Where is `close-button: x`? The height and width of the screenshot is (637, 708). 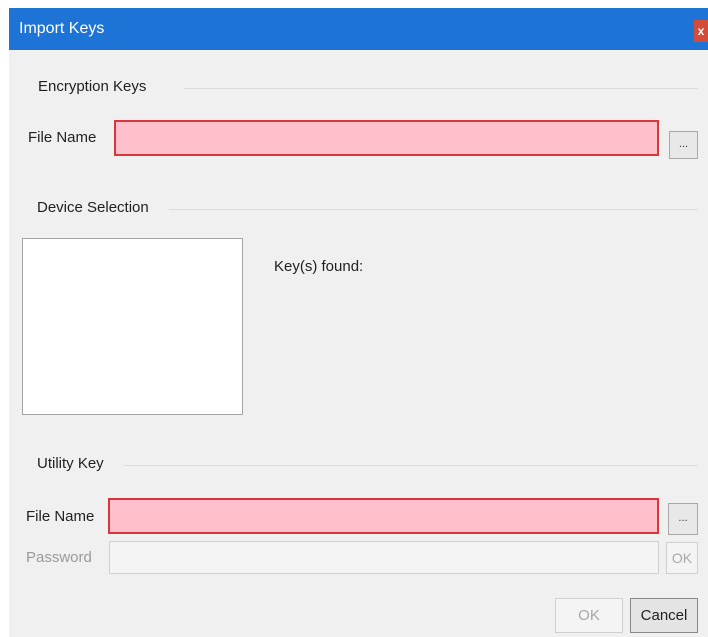 close-button: x is located at coordinates (701, 31).